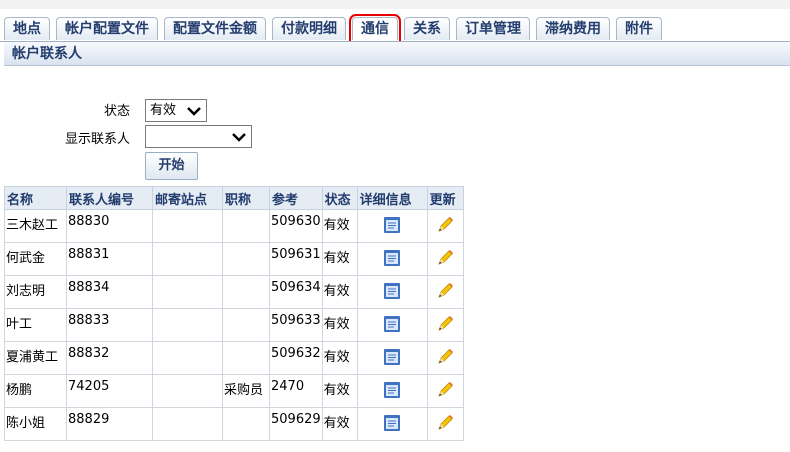 Image resolution: width=790 pixels, height=452 pixels. Describe the element at coordinates (35, 226) in the screenshot. I see `cell-name: 三木赵工` at that location.